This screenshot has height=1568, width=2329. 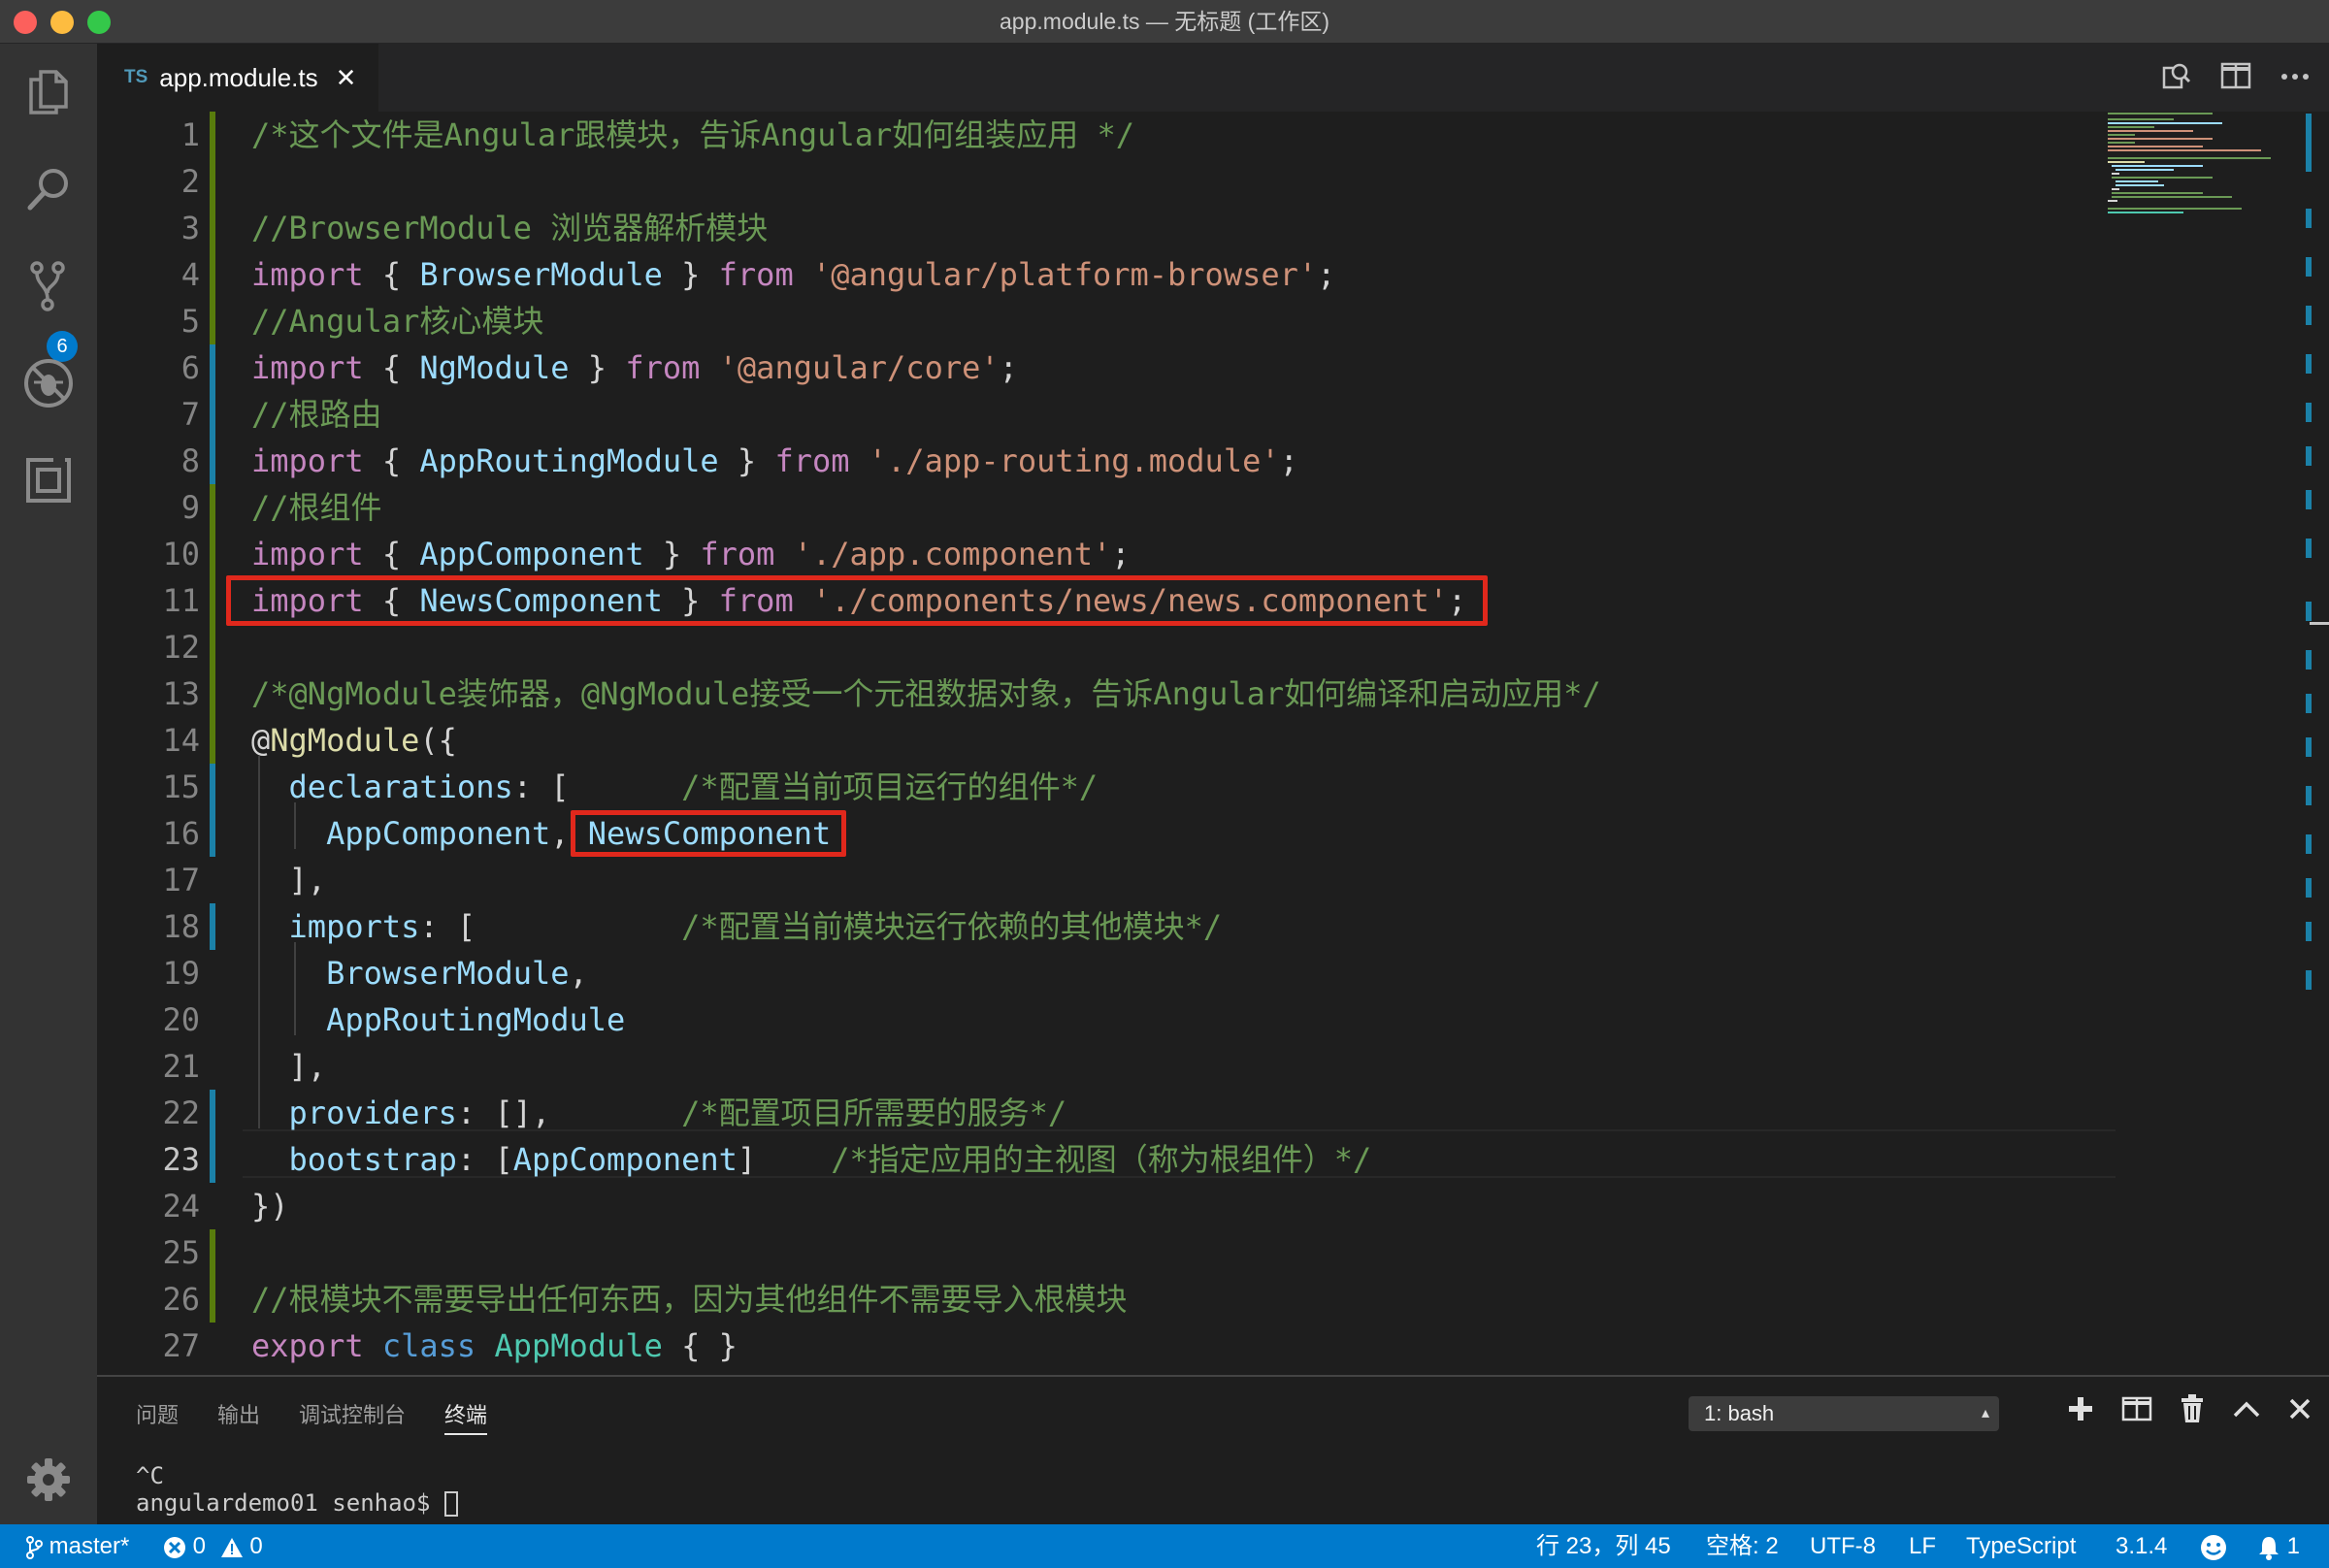 What do you see at coordinates (2279, 1546) in the screenshot?
I see `notifications: 1` at bounding box center [2279, 1546].